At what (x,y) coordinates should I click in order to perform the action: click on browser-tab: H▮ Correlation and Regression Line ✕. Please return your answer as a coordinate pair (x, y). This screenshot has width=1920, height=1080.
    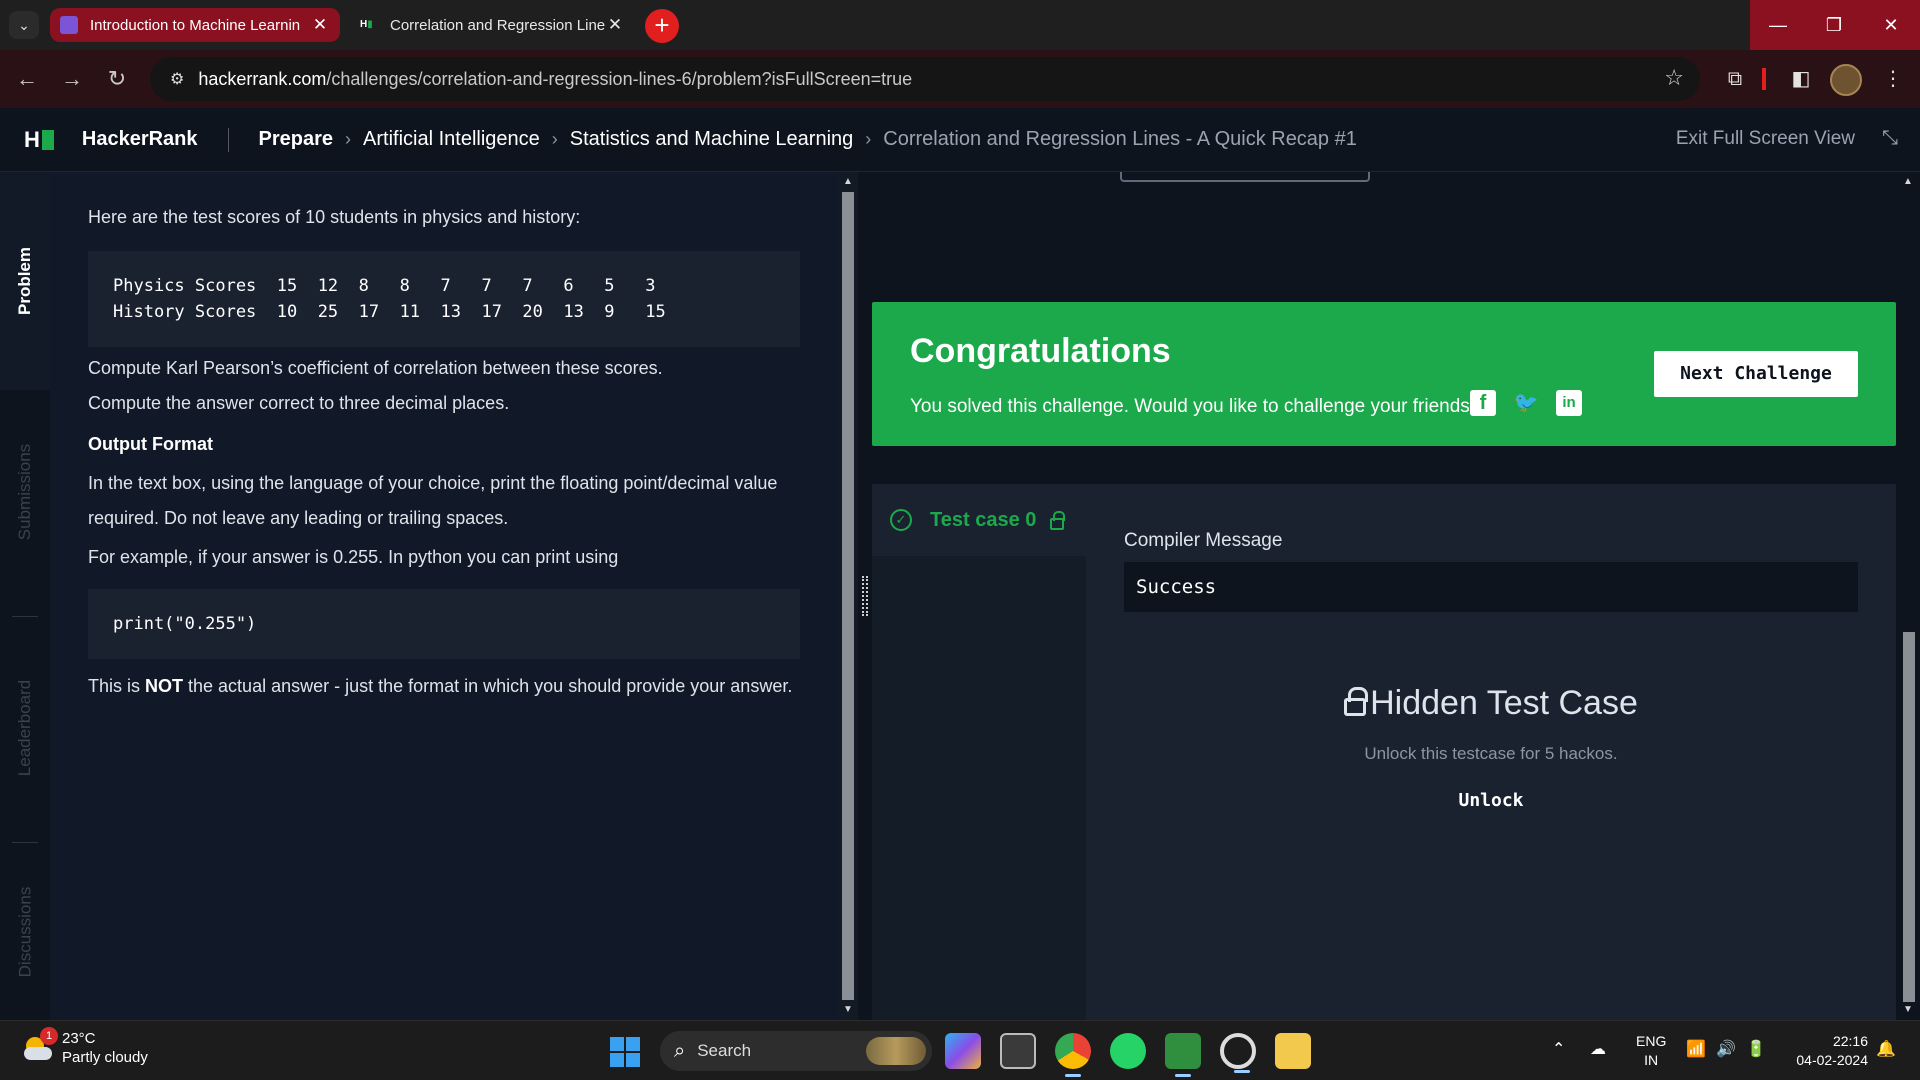
    Looking at the image, I should click on (492, 25).